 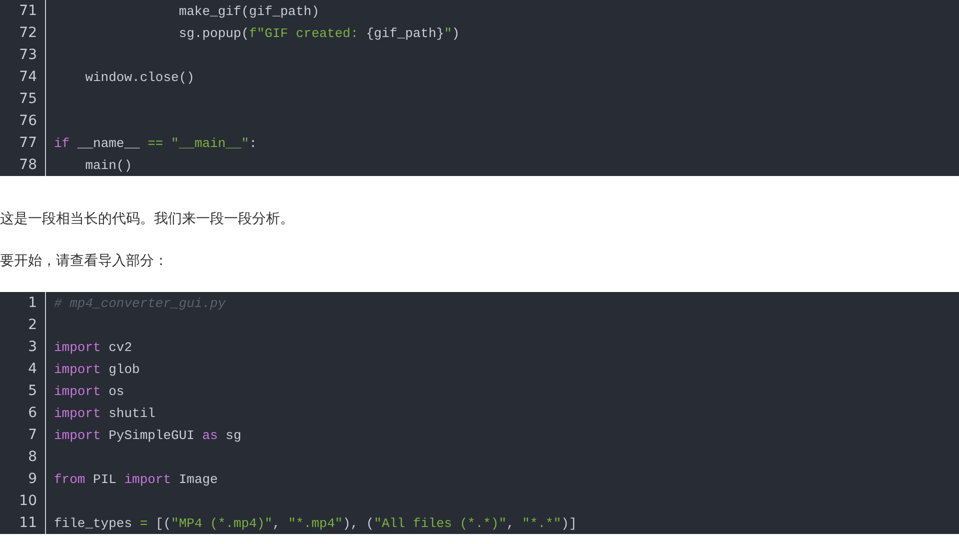 I want to click on line-number: 10, so click(x=27, y=501).